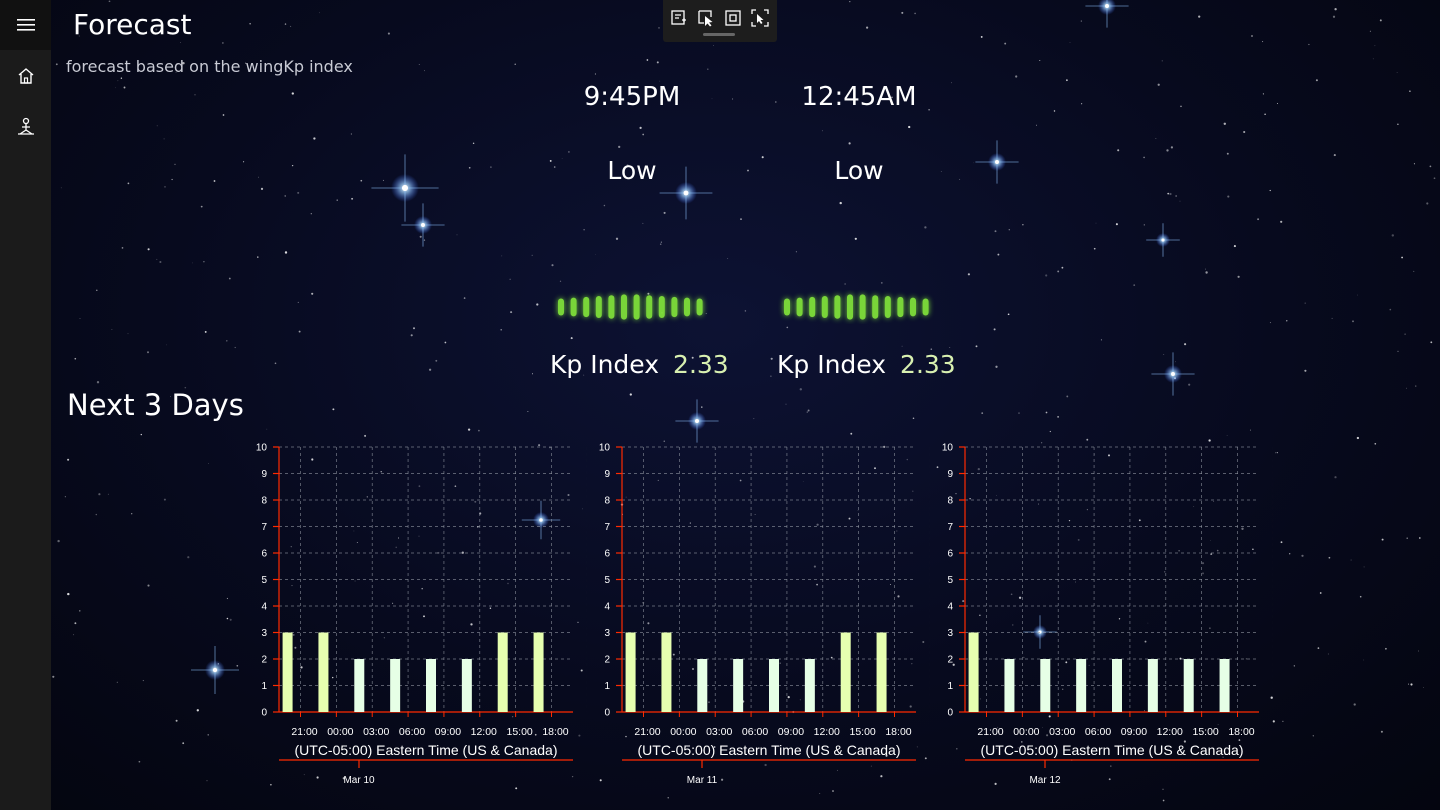  Describe the element at coordinates (25, 76) in the screenshot. I see `nav-home-button` at that location.